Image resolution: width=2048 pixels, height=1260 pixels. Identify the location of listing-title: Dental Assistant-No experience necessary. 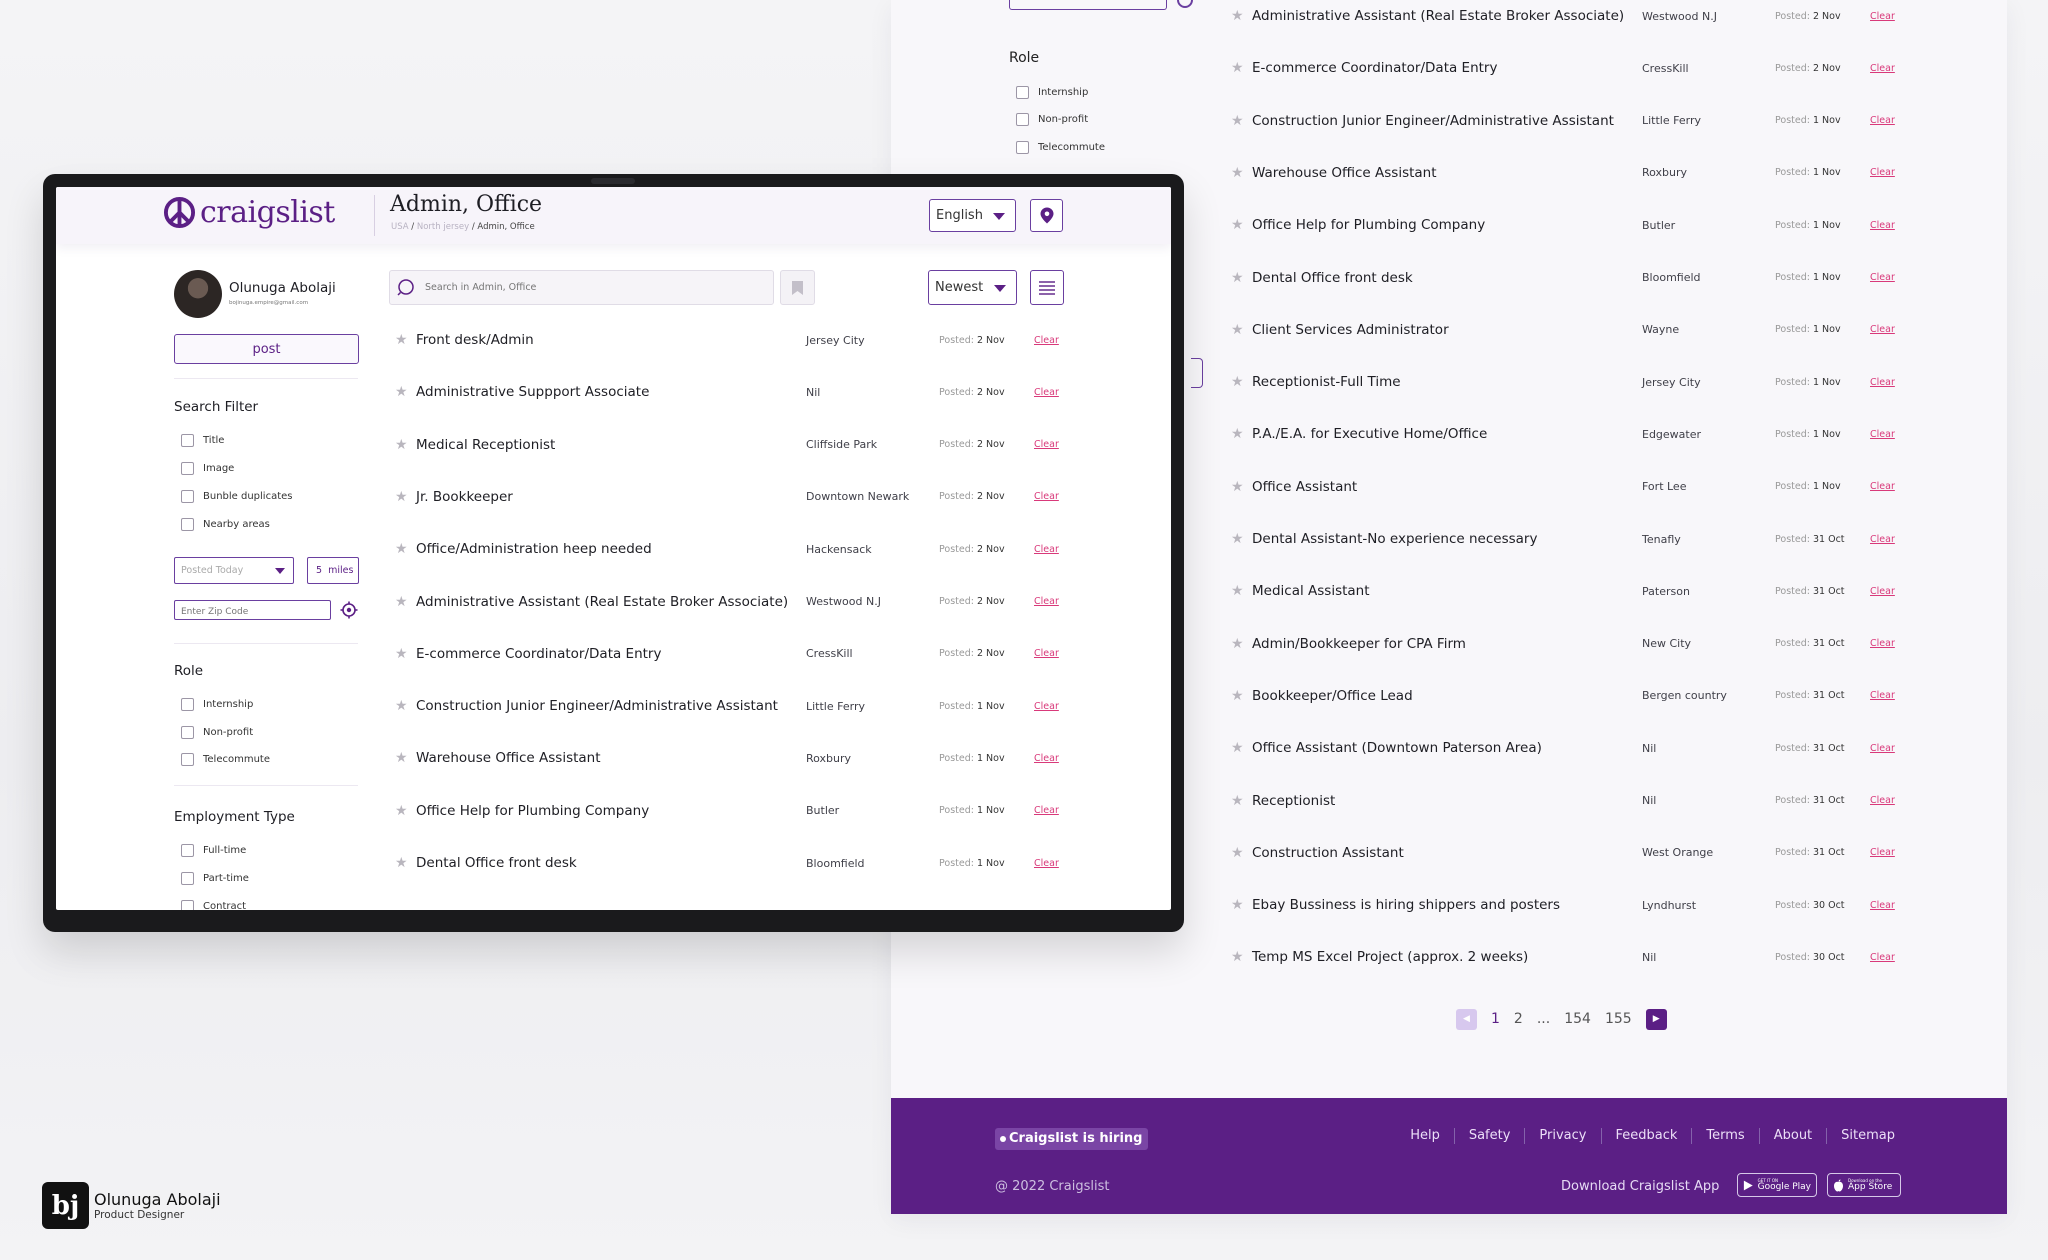
(1447, 539).